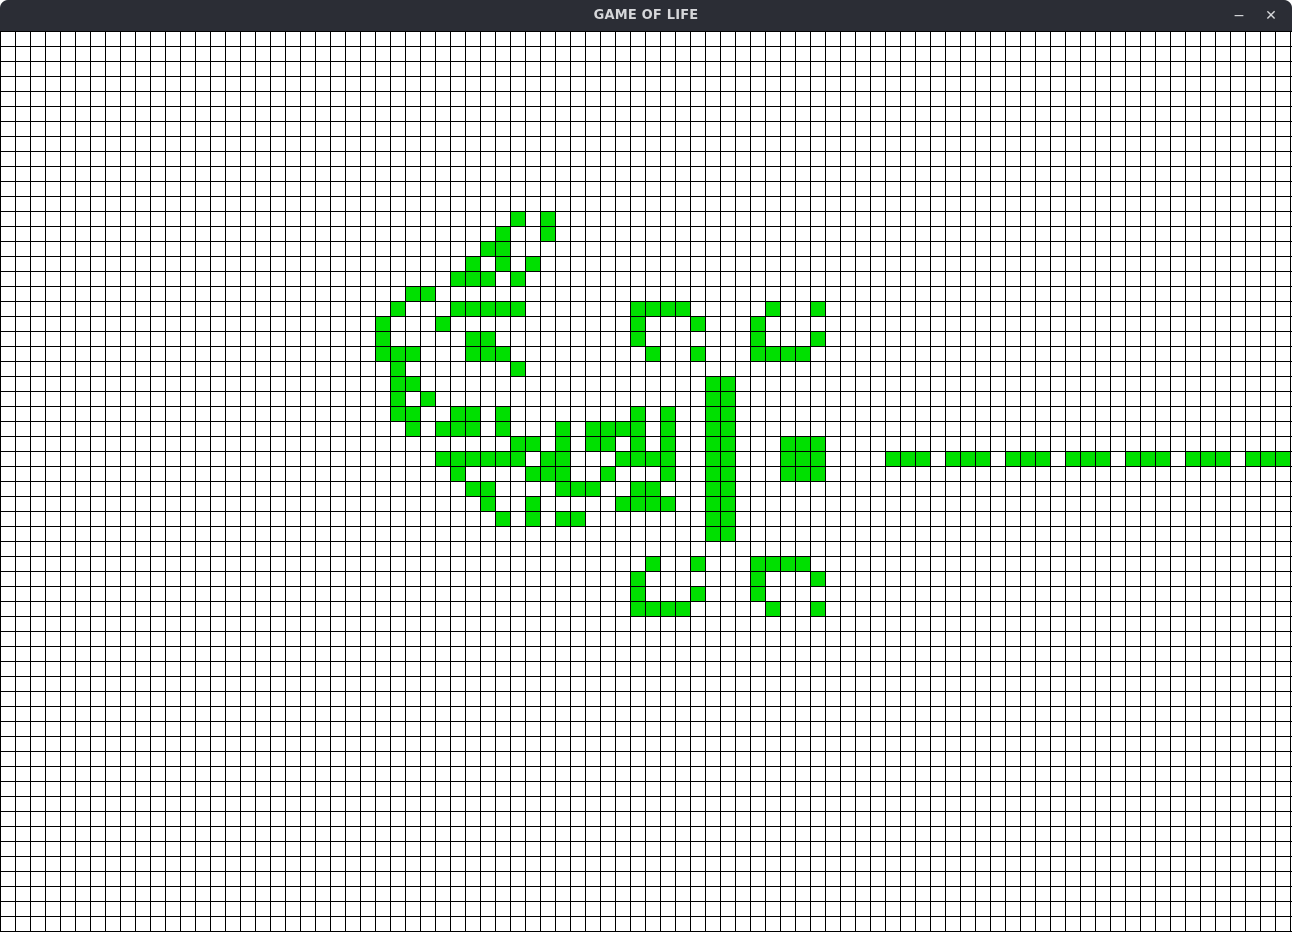 The height and width of the screenshot is (932, 1292). What do you see at coordinates (646, 15) in the screenshot?
I see `title-bar: GAME OF LIFE − ✕` at bounding box center [646, 15].